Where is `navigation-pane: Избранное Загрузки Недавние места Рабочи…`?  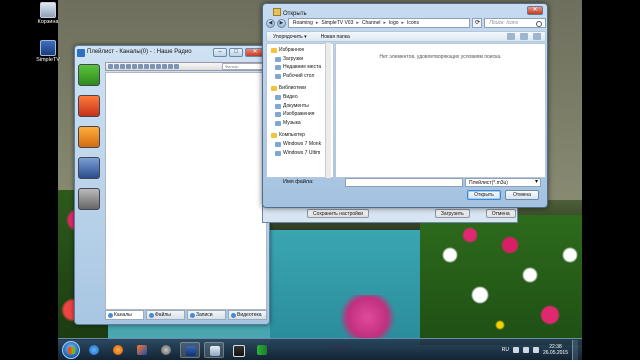 navigation-pane: Избранное Загрузки Недавние места Рабочи… is located at coordinates (300, 110).